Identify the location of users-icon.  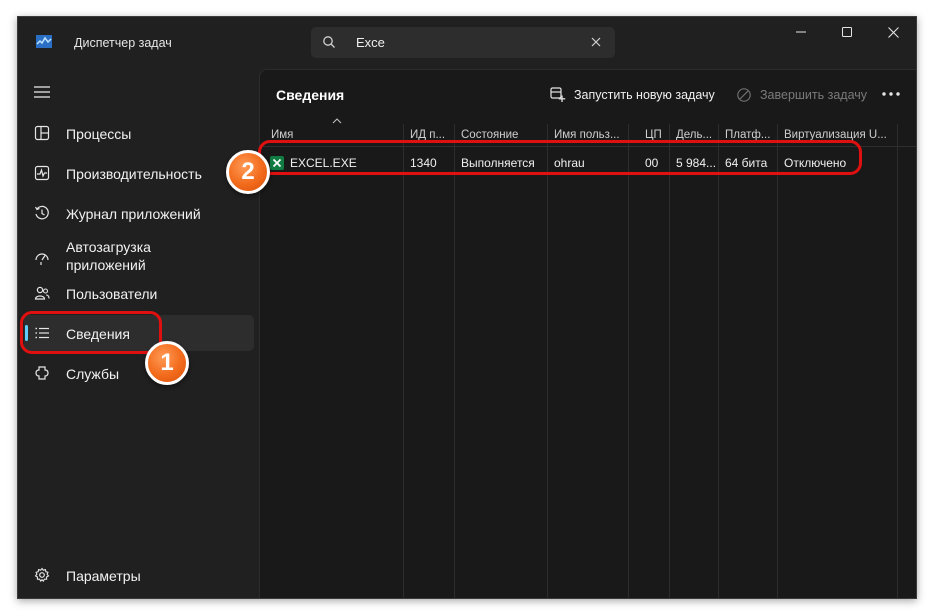
(42, 293).